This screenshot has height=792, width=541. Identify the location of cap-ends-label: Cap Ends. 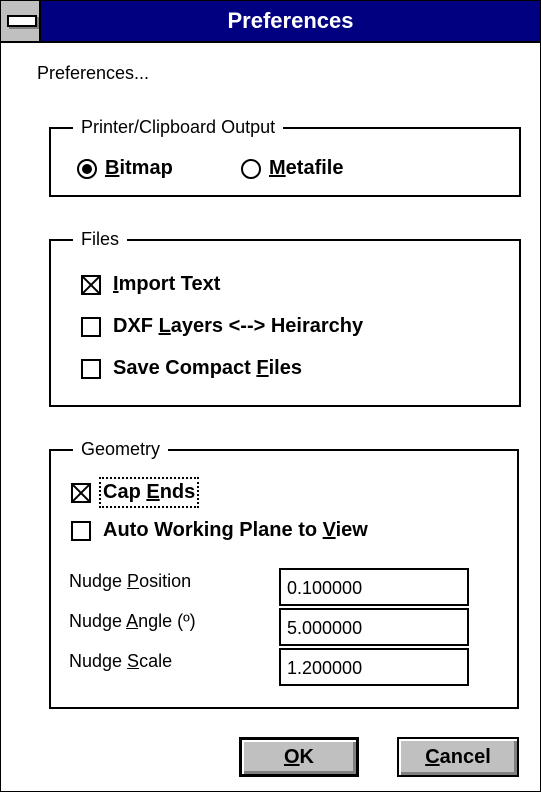
(149, 492).